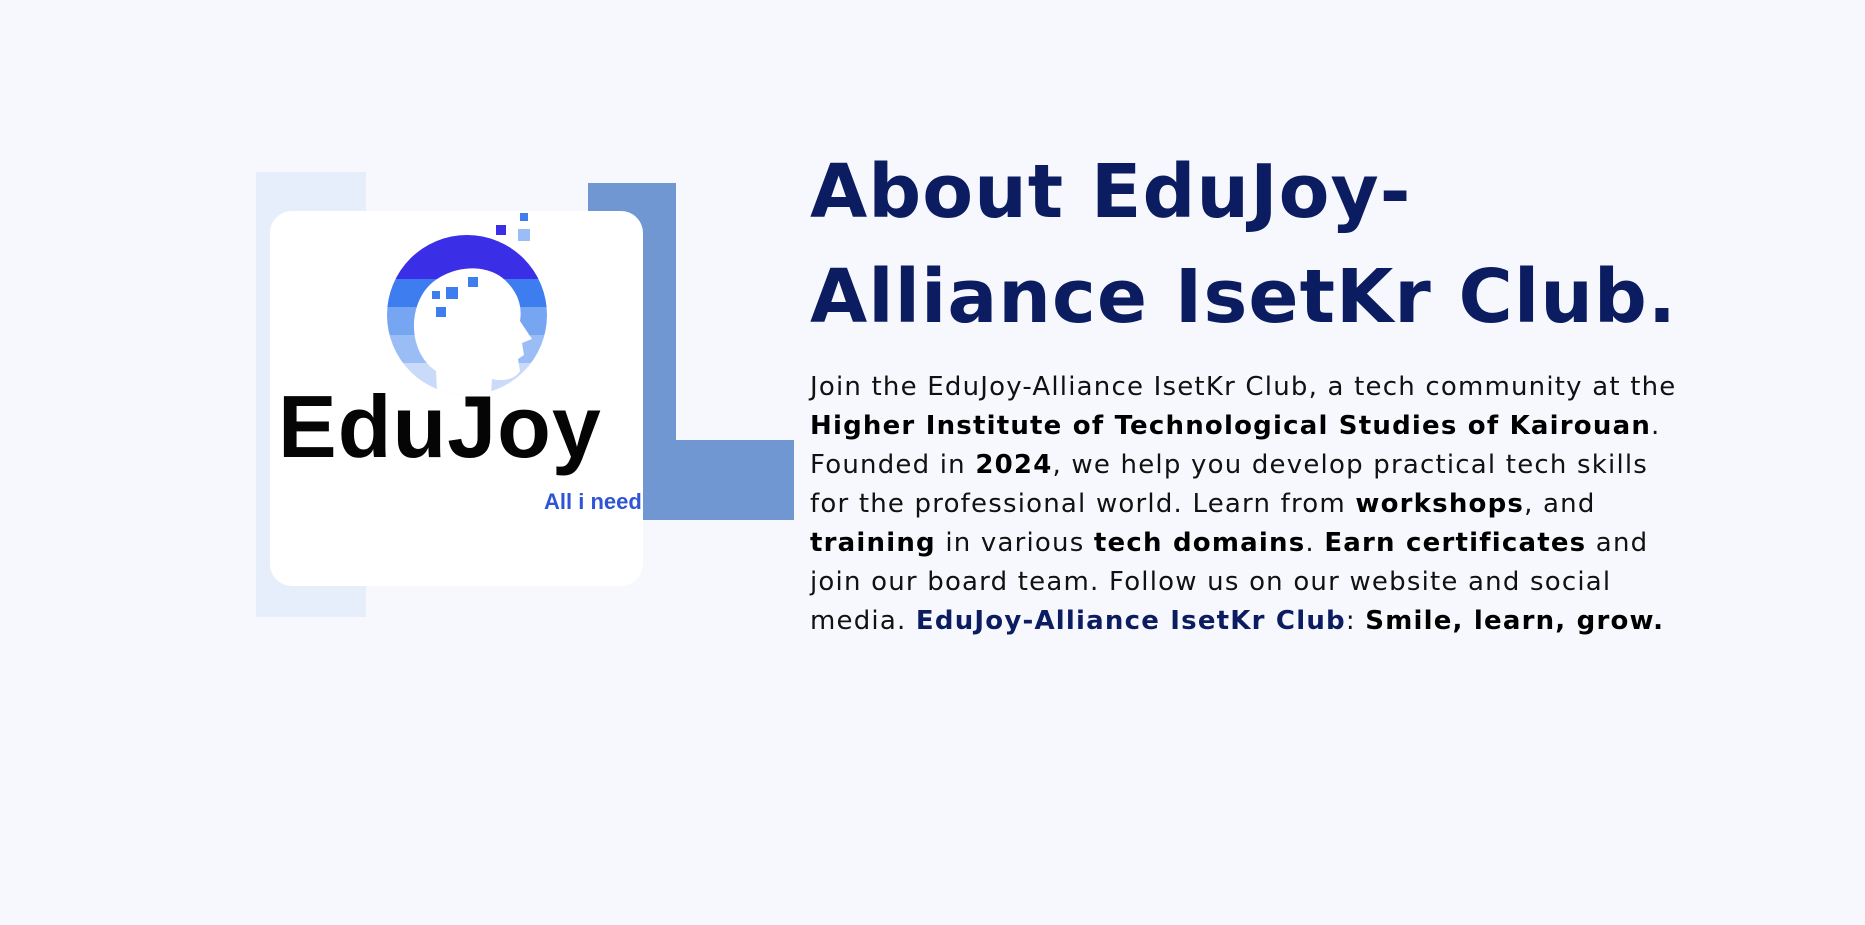 This screenshot has width=1865, height=925. I want to click on desc-domains: tech domains, so click(1199, 543).